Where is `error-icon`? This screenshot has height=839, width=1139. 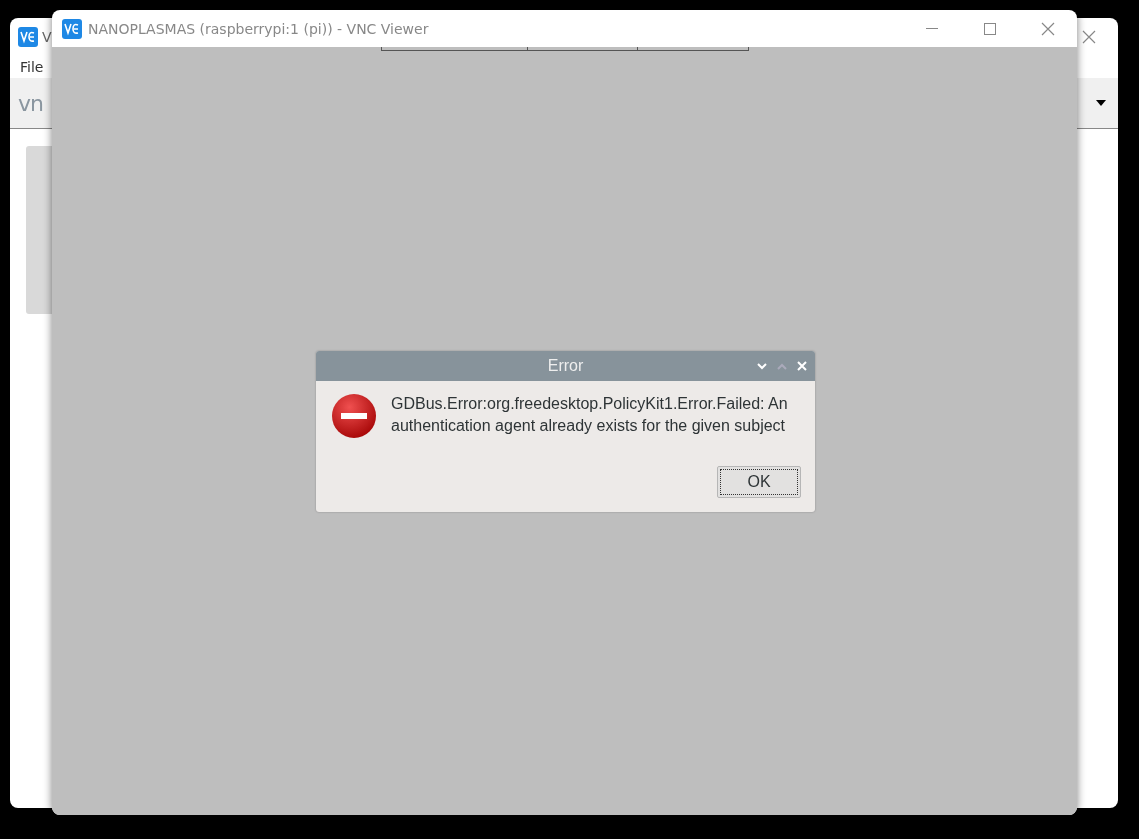
error-icon is located at coordinates (354, 416).